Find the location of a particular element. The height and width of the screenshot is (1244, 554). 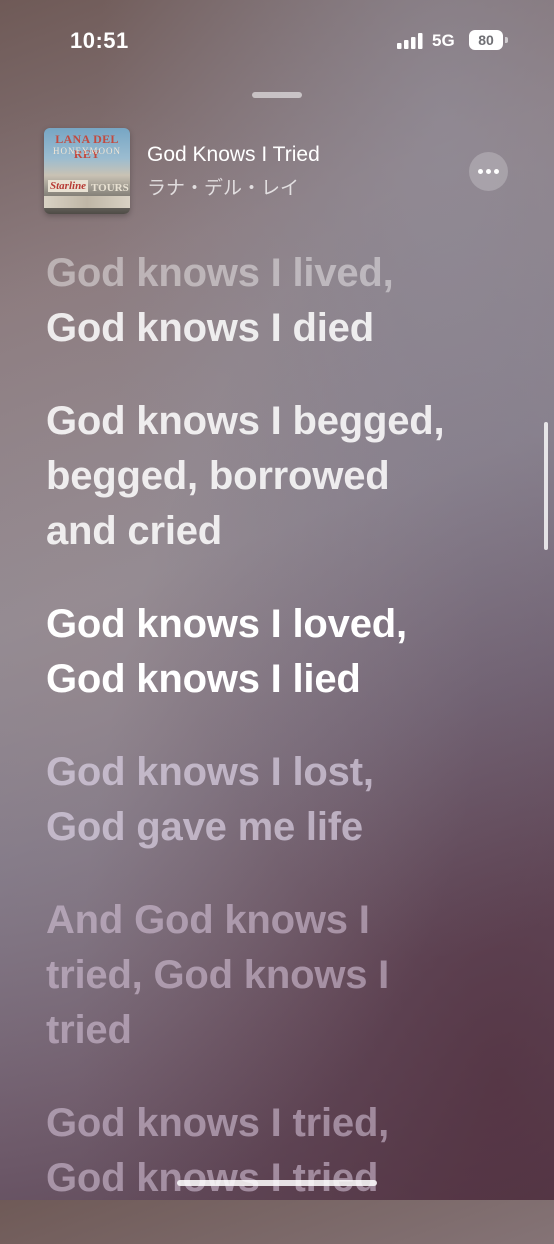

more-options-button is located at coordinates (488, 171).